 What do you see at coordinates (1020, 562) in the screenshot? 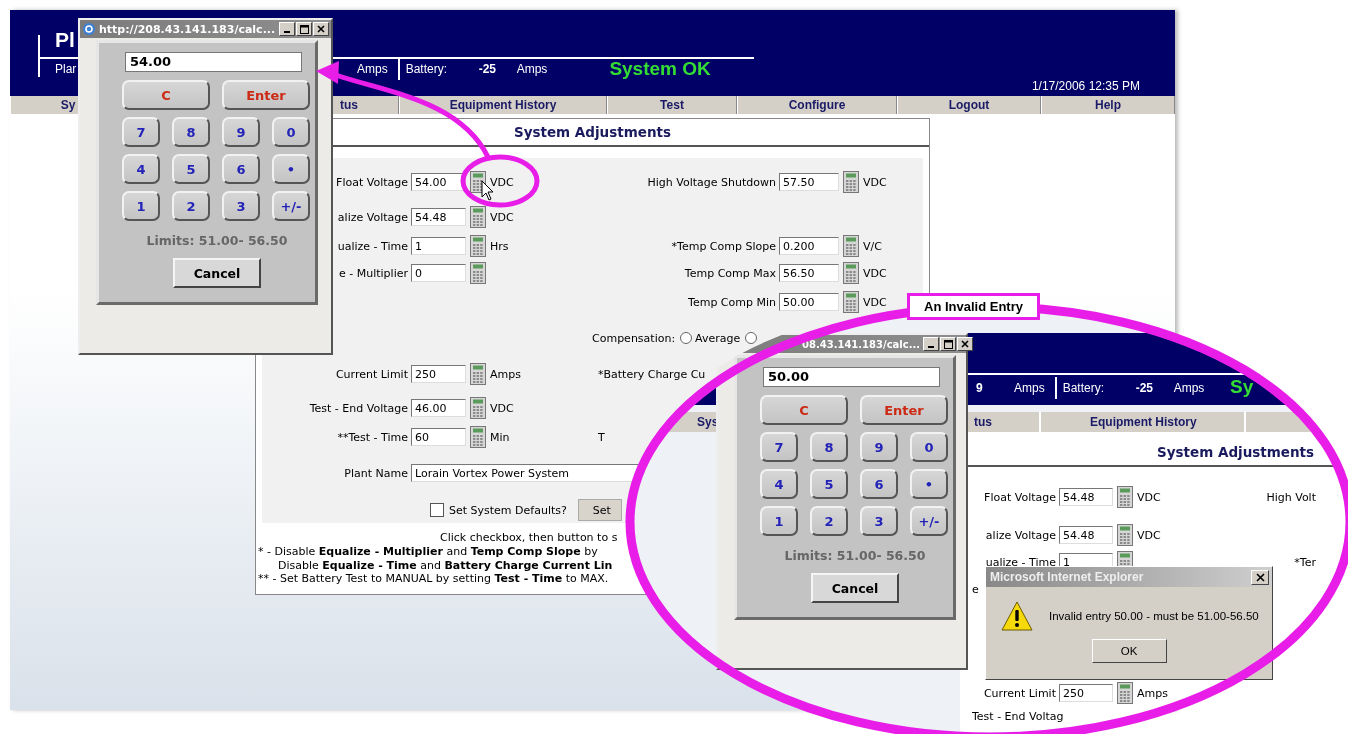
I see `field-label: ualize - Time` at bounding box center [1020, 562].